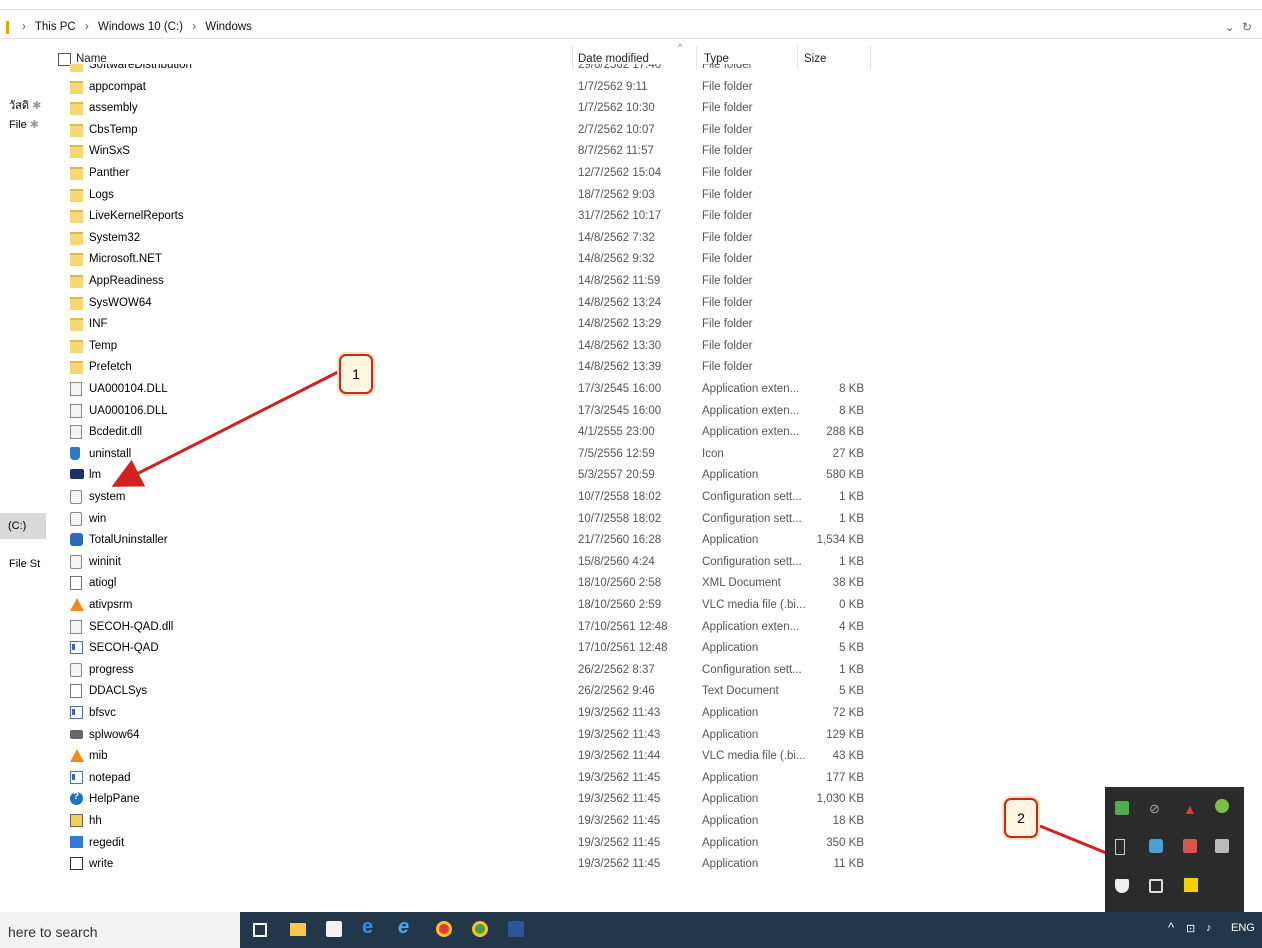 This screenshot has height=948, width=1262. I want to click on file-name: Microsoft.NET, so click(125, 259).